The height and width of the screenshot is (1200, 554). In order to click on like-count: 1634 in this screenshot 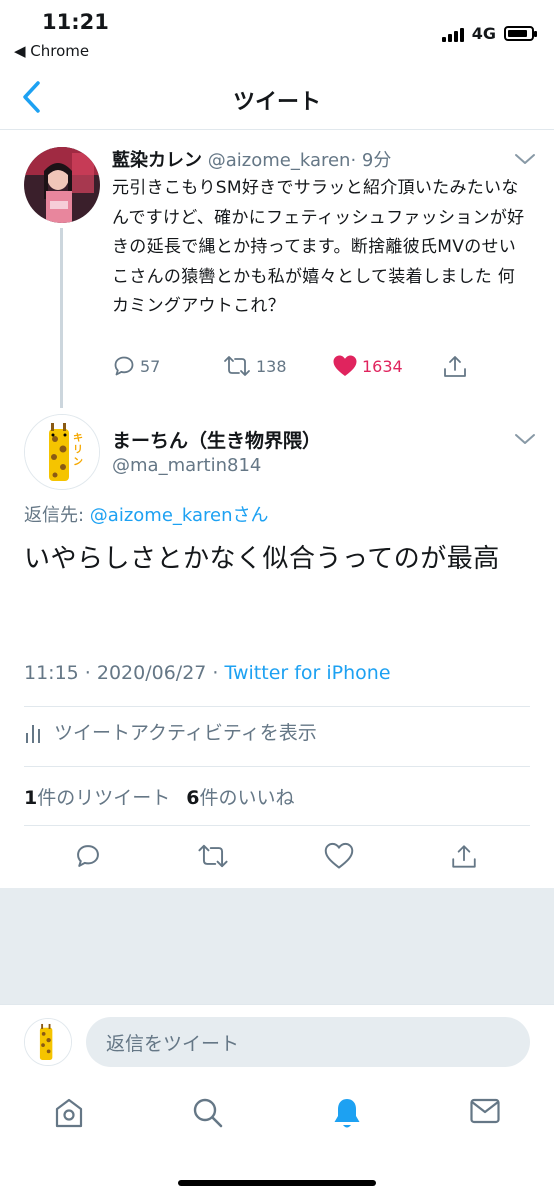, I will do `click(382, 366)`.